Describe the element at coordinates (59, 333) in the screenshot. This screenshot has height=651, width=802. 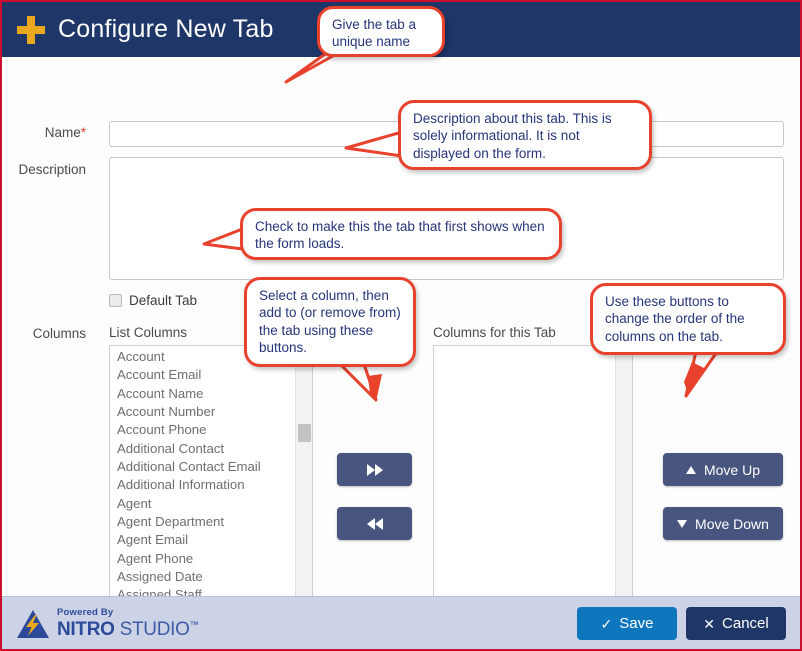
I see `columns-label: Columns` at that location.